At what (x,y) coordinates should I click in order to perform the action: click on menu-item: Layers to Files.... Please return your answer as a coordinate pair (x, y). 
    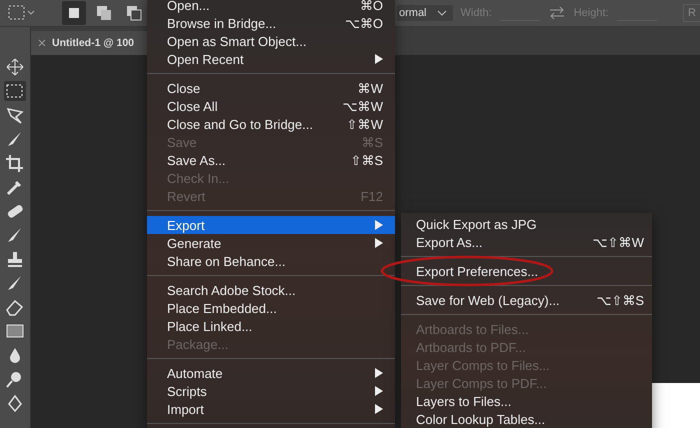
    Looking at the image, I should click on (526, 401).